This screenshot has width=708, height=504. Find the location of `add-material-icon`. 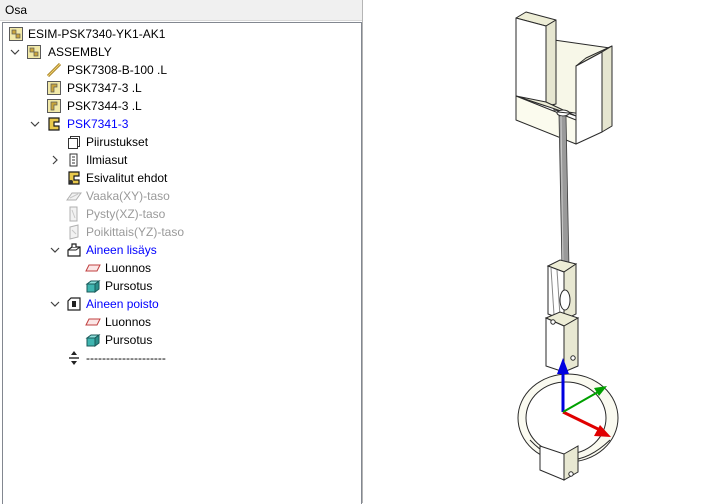

add-material-icon is located at coordinates (74, 250).